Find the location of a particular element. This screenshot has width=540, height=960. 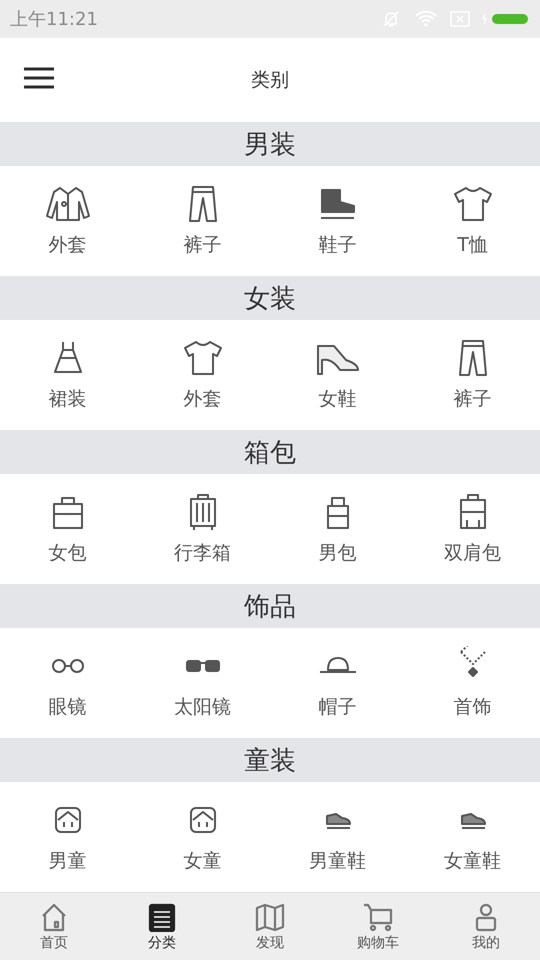

category-item: 行李箱 is located at coordinates (202, 529).